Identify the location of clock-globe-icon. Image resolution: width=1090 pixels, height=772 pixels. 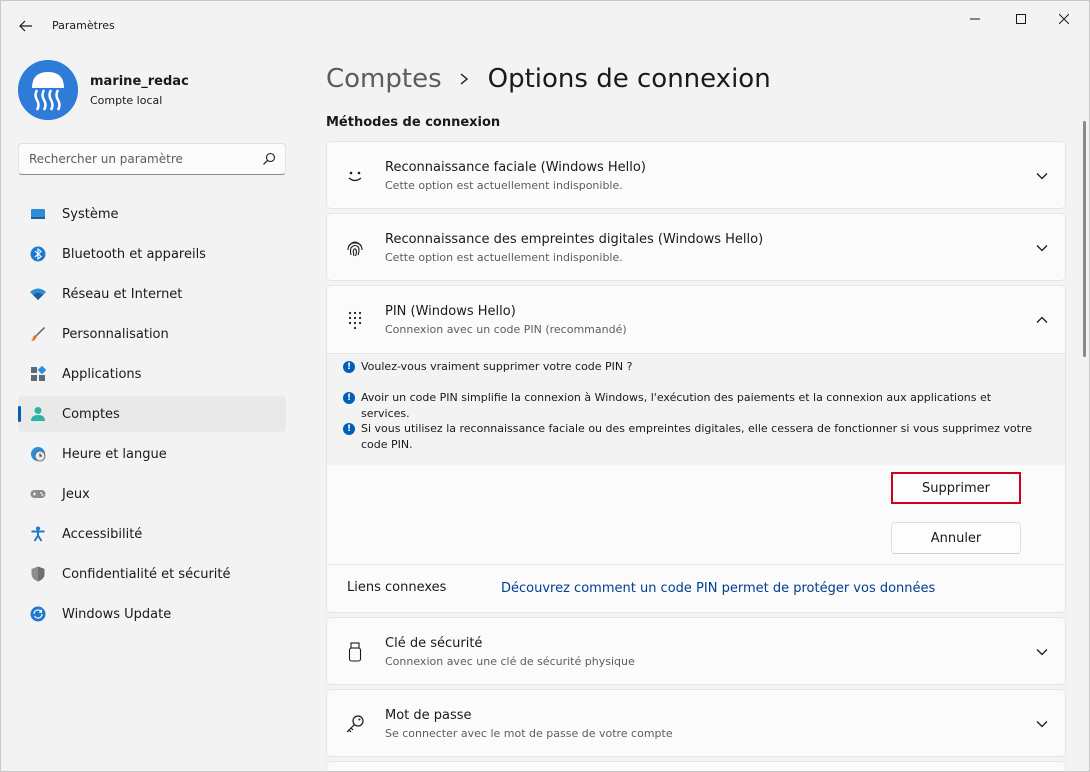
(38, 454).